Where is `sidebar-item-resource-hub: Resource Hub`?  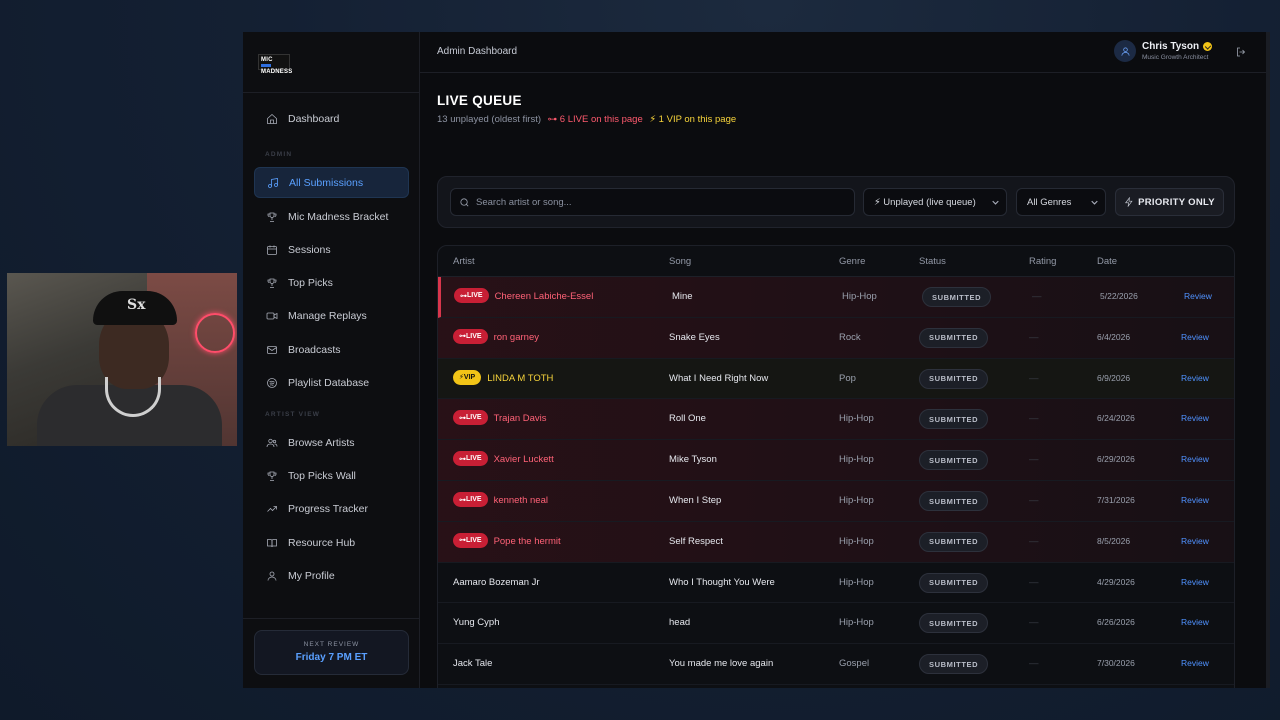
sidebar-item-resource-hub: Resource Hub is located at coordinates (331, 542).